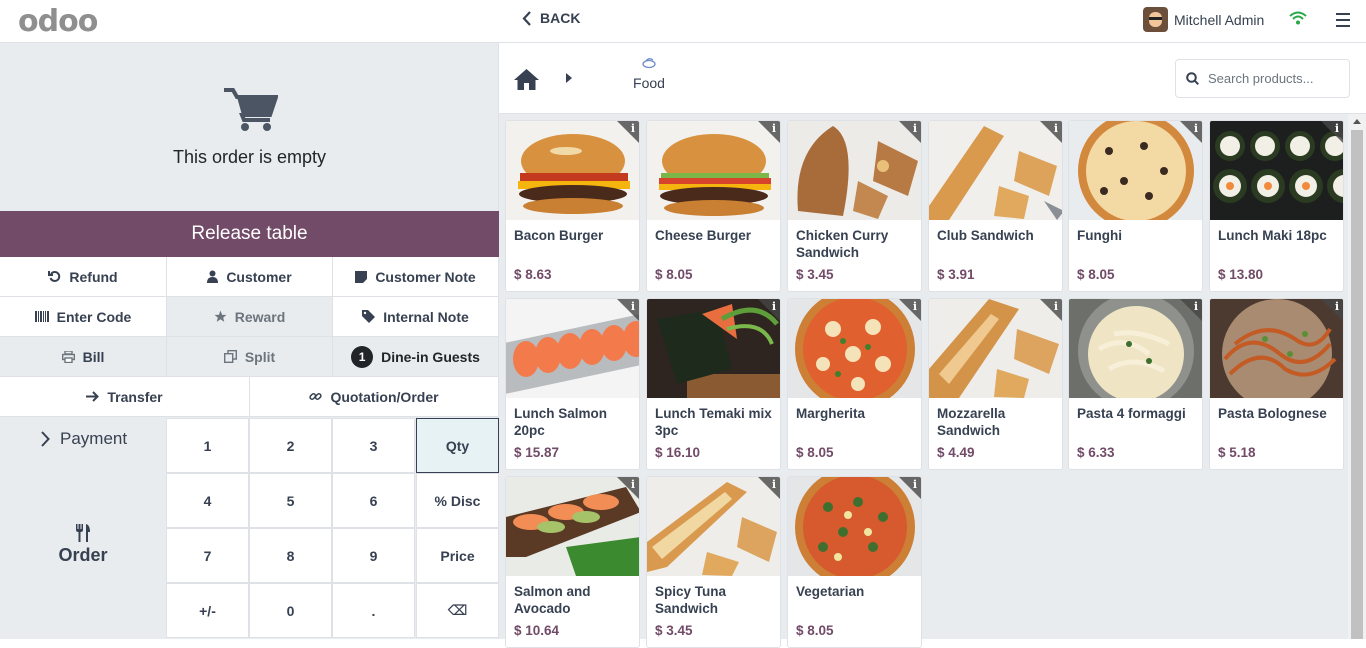 This screenshot has height=648, width=1366. I want to click on back-button: BACK, so click(551, 18).